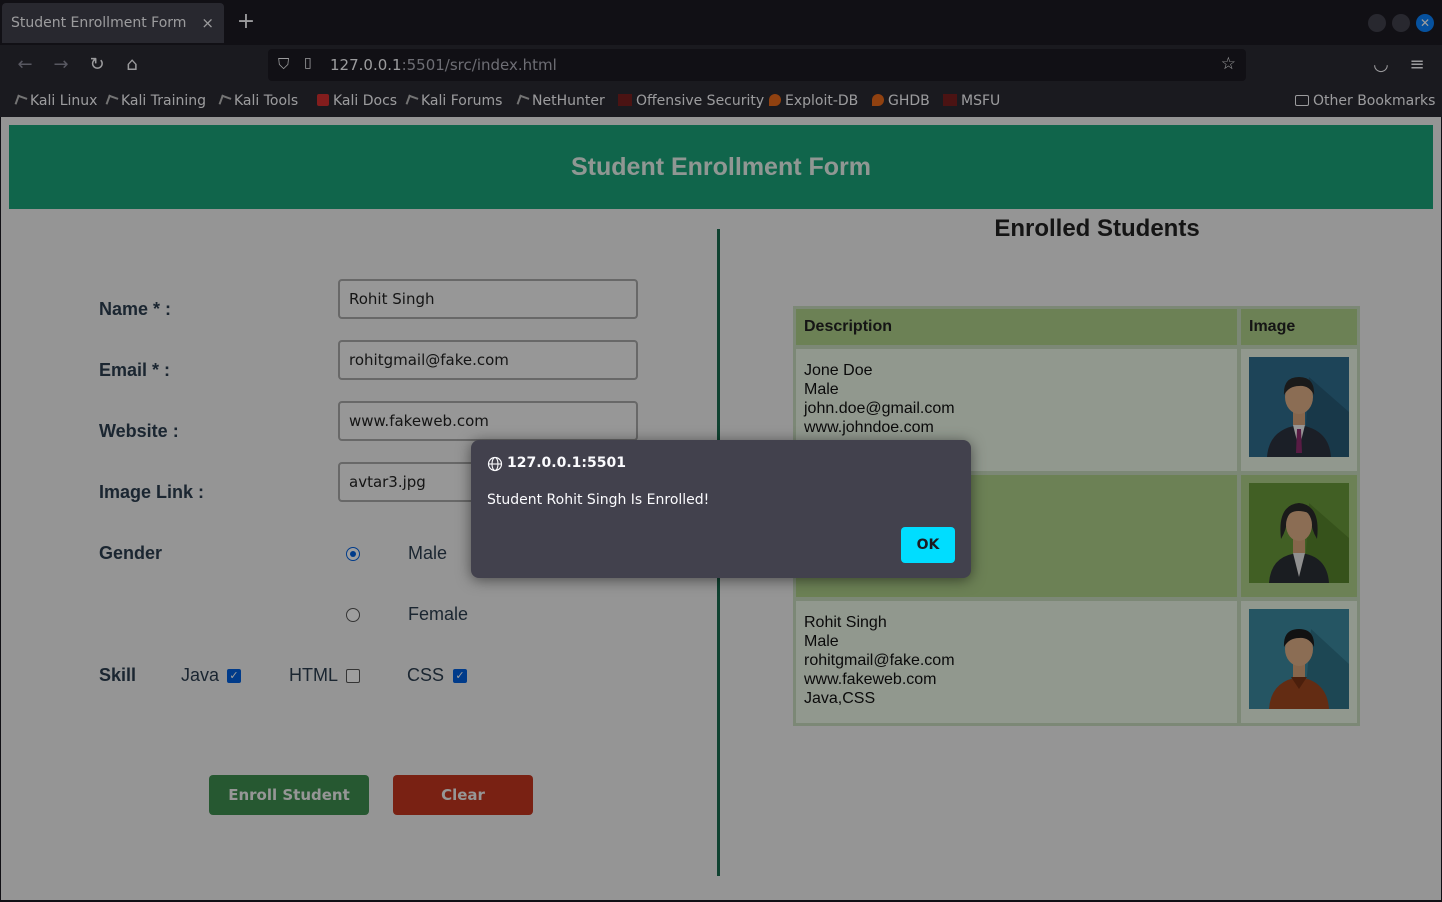 This screenshot has width=1442, height=902. I want to click on globe-icon, so click(495, 464).